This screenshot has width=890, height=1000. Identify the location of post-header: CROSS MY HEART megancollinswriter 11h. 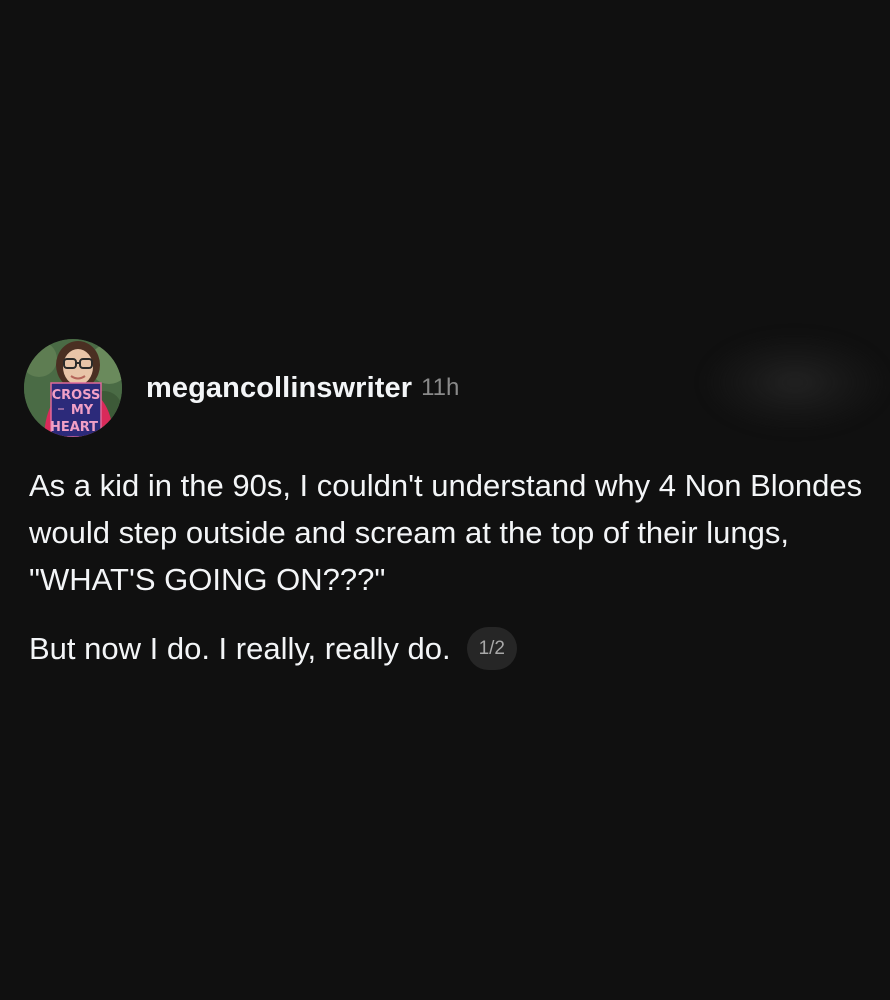
(241, 388).